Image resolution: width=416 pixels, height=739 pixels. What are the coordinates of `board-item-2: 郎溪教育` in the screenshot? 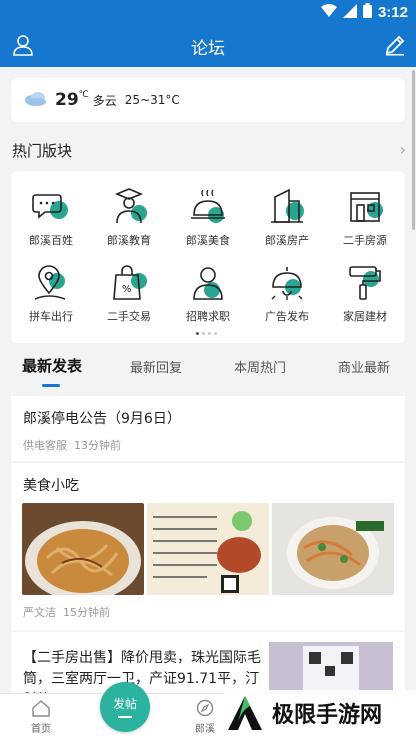 It's located at (129, 217).